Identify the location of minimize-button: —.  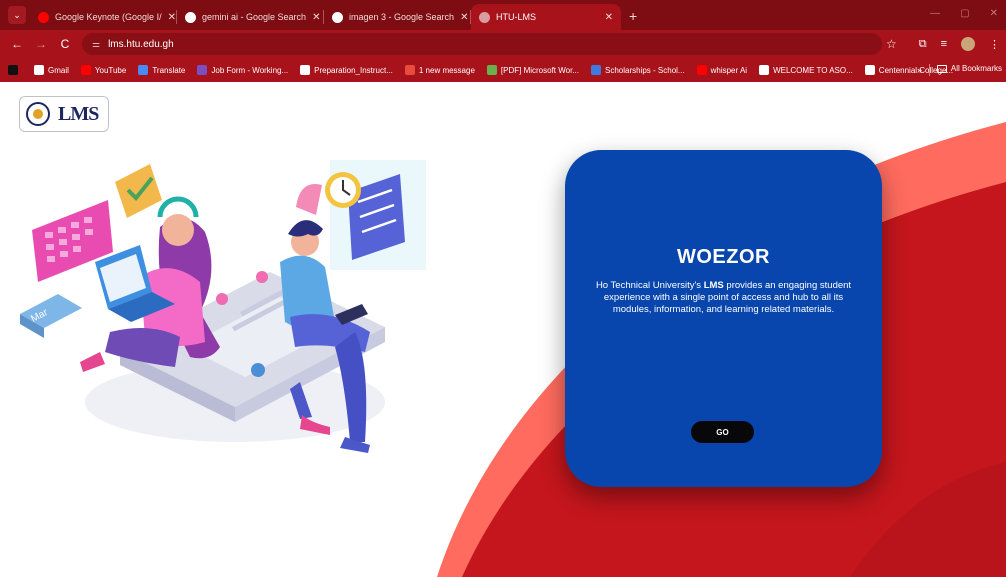
(935, 13).